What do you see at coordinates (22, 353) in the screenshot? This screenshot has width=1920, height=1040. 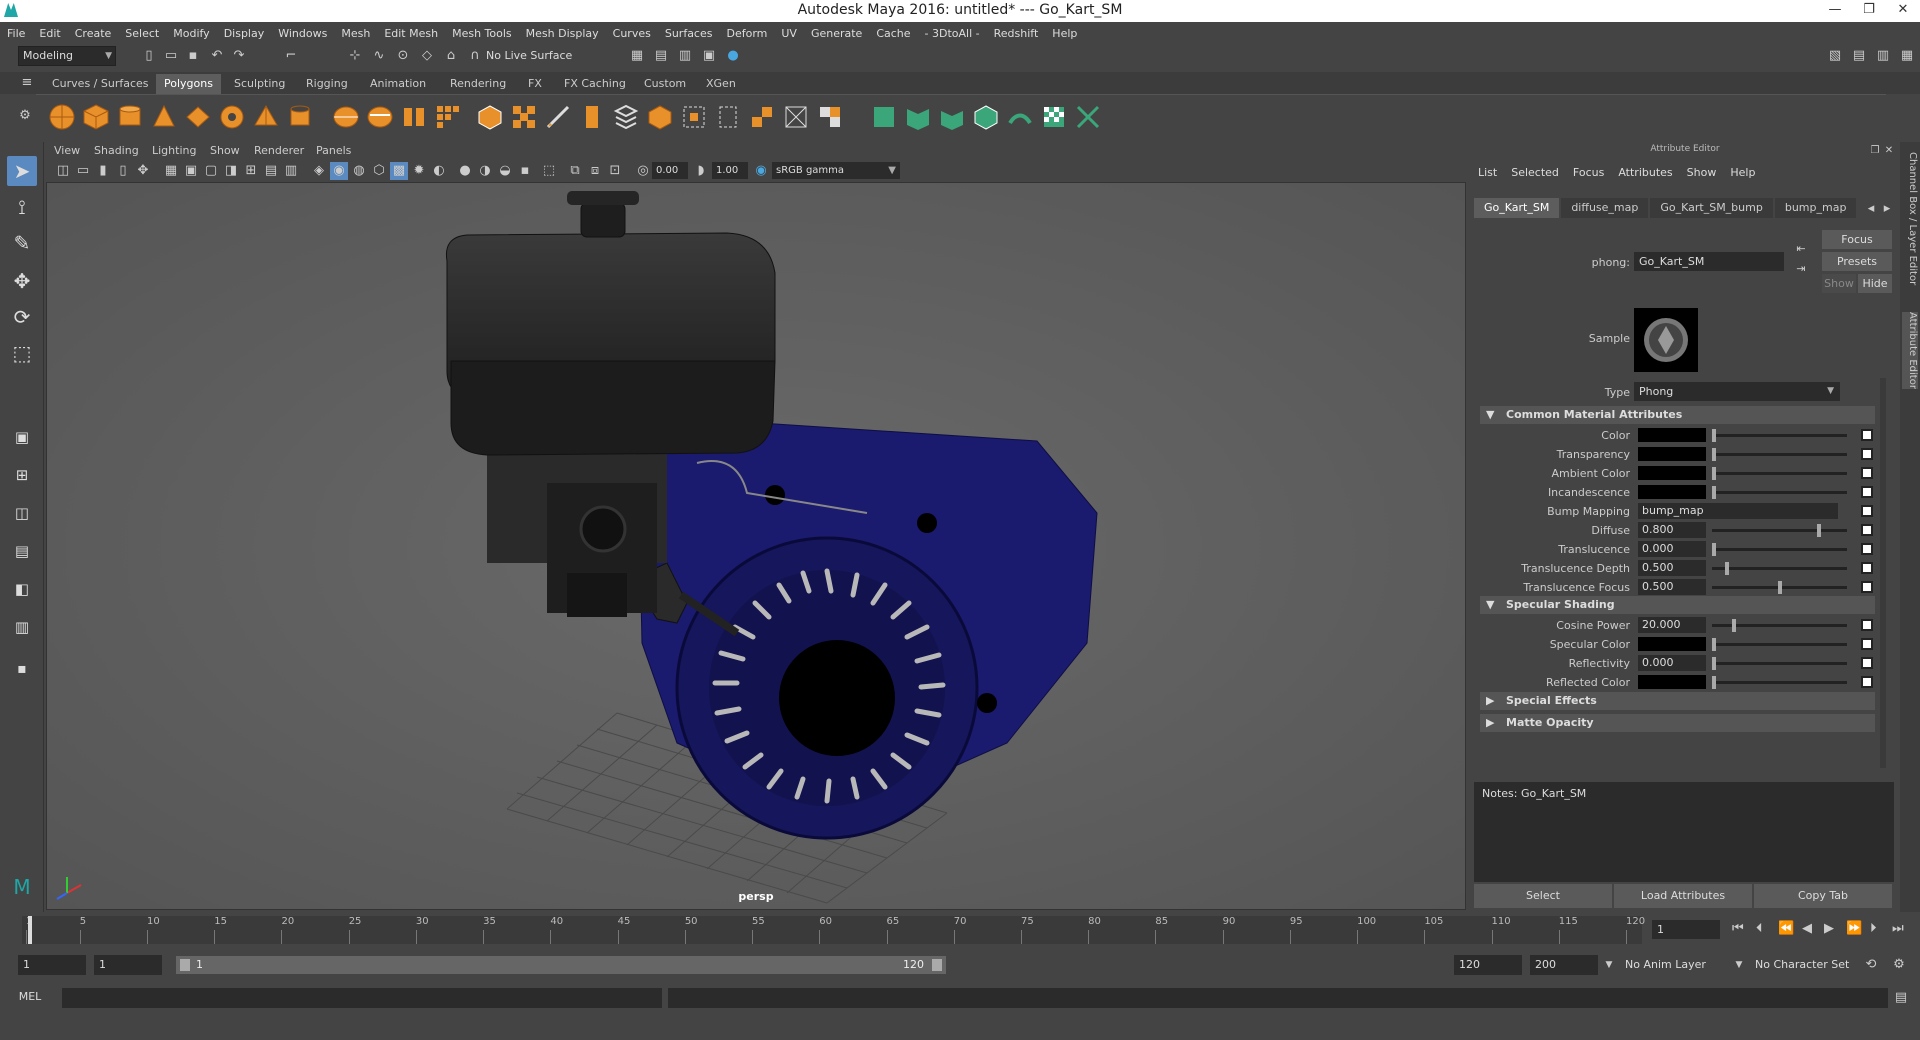 I see `scale-tool-icon: ⬚` at bounding box center [22, 353].